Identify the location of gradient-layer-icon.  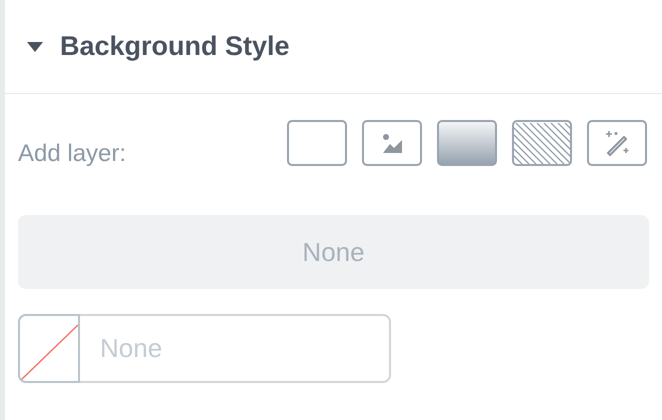
(467, 143).